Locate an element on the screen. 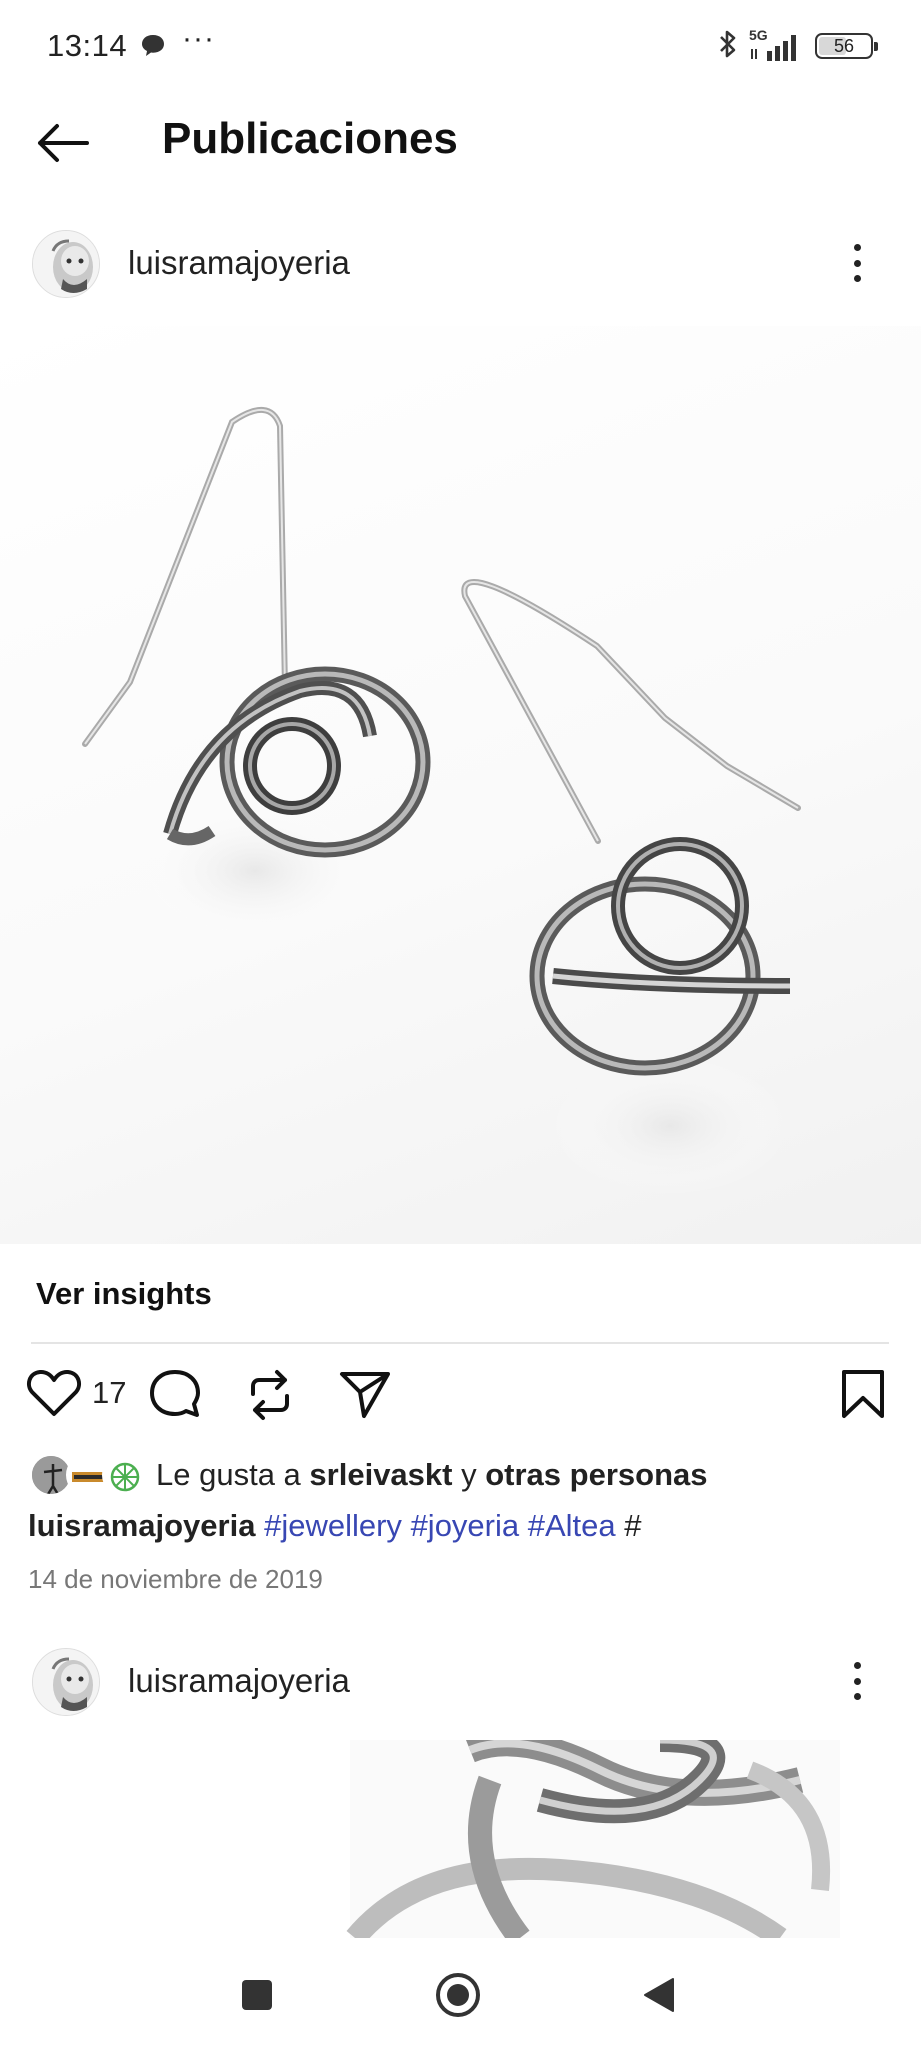  caption-trailing: # is located at coordinates (633, 1525).